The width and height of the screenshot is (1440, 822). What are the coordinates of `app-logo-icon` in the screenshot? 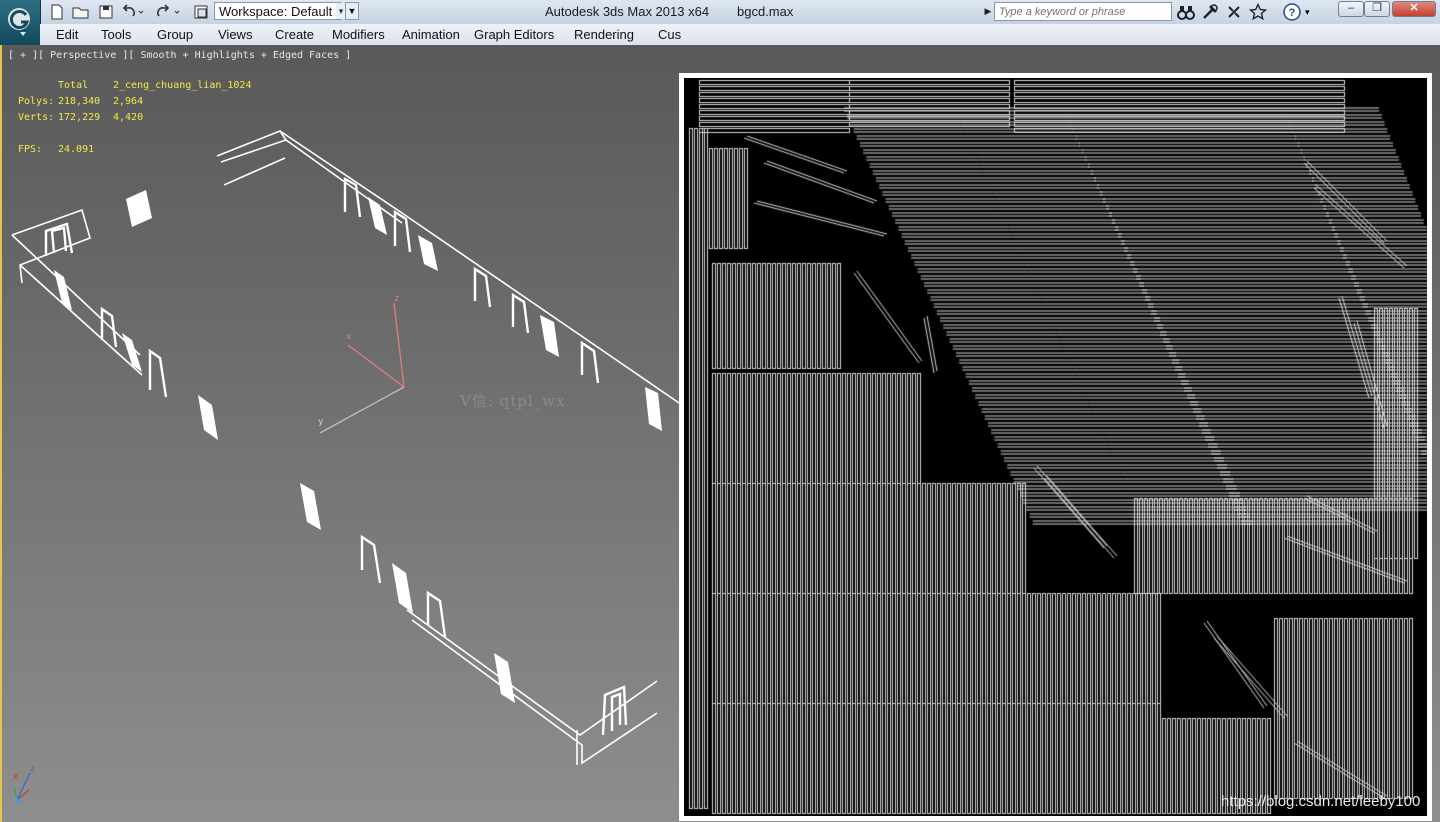 It's located at (20, 22).